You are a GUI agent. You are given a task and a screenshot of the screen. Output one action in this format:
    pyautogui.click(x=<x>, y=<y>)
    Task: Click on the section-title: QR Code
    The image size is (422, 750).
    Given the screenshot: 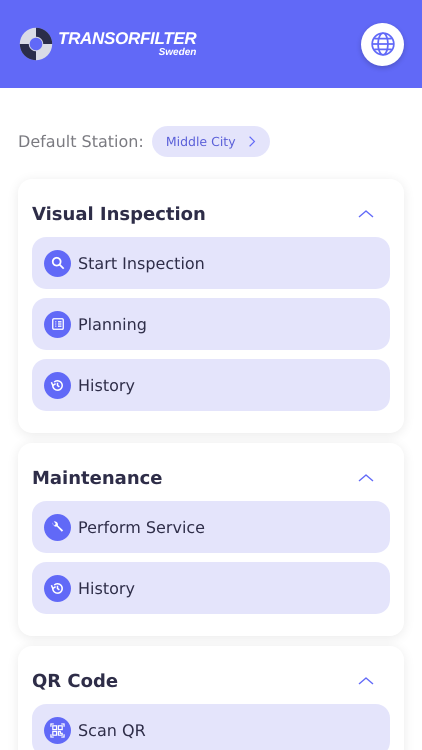 What is the action you would take?
    pyautogui.click(x=75, y=681)
    